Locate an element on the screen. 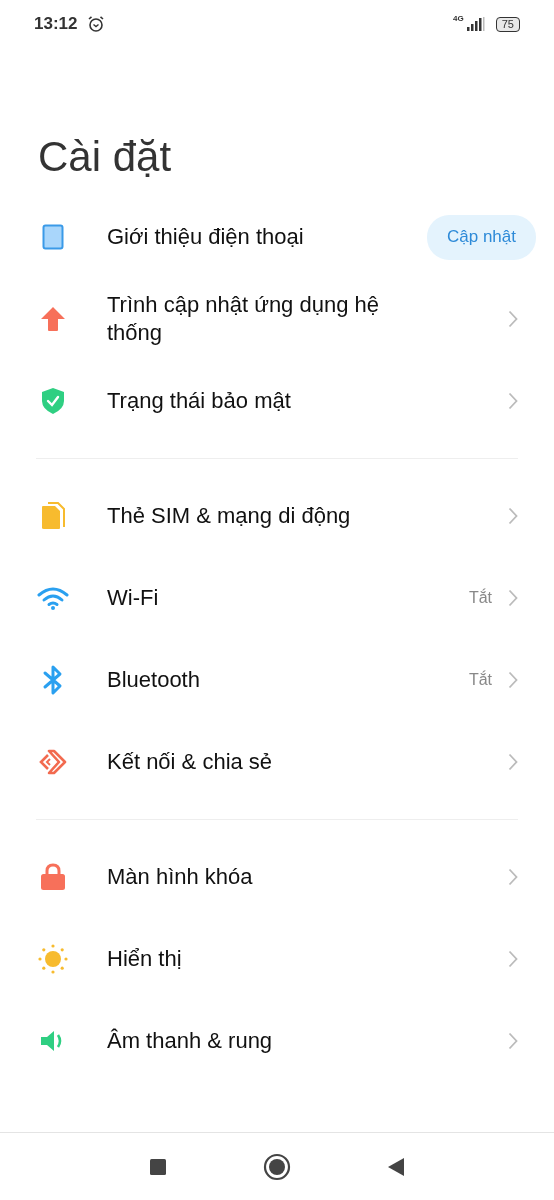 The height and width of the screenshot is (1200, 554). sun-icon is located at coordinates (53, 959).